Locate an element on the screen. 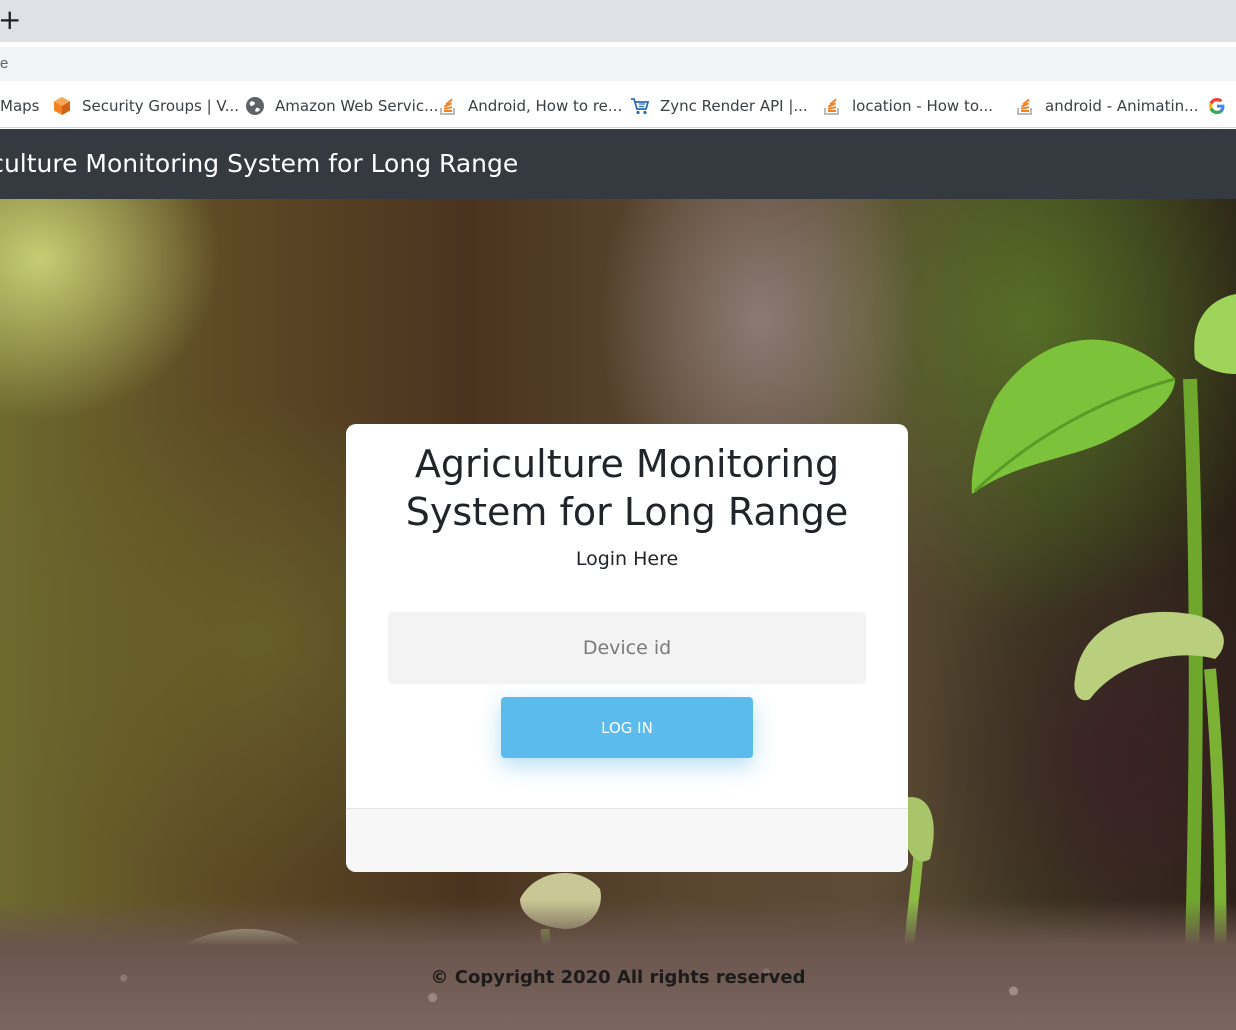  device-id-input is located at coordinates (627, 648).